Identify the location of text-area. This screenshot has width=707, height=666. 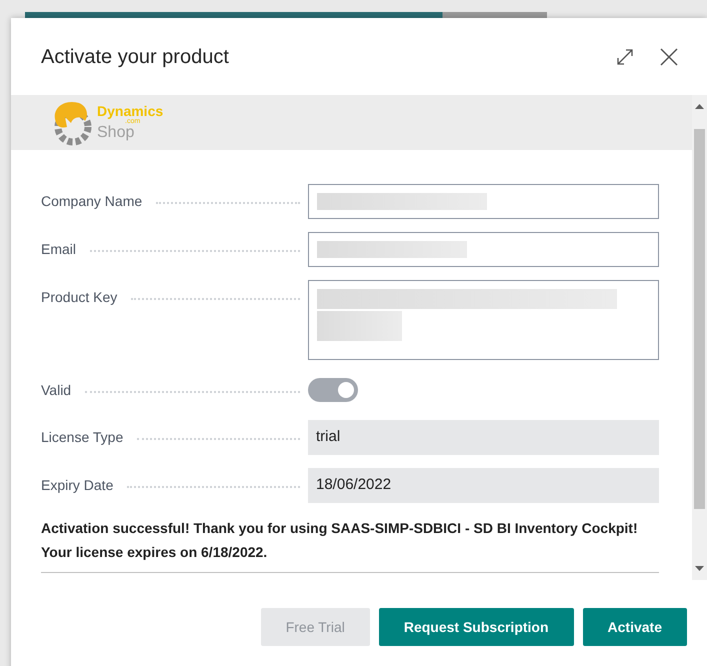
(483, 320).